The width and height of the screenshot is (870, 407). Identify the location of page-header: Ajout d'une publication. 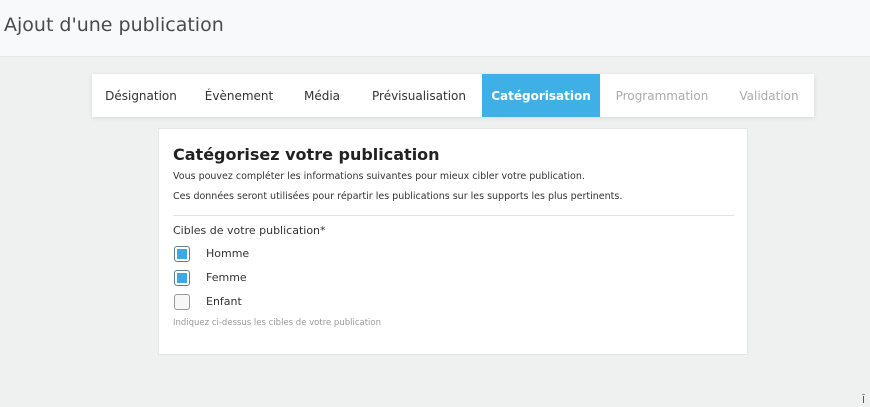
(435, 28).